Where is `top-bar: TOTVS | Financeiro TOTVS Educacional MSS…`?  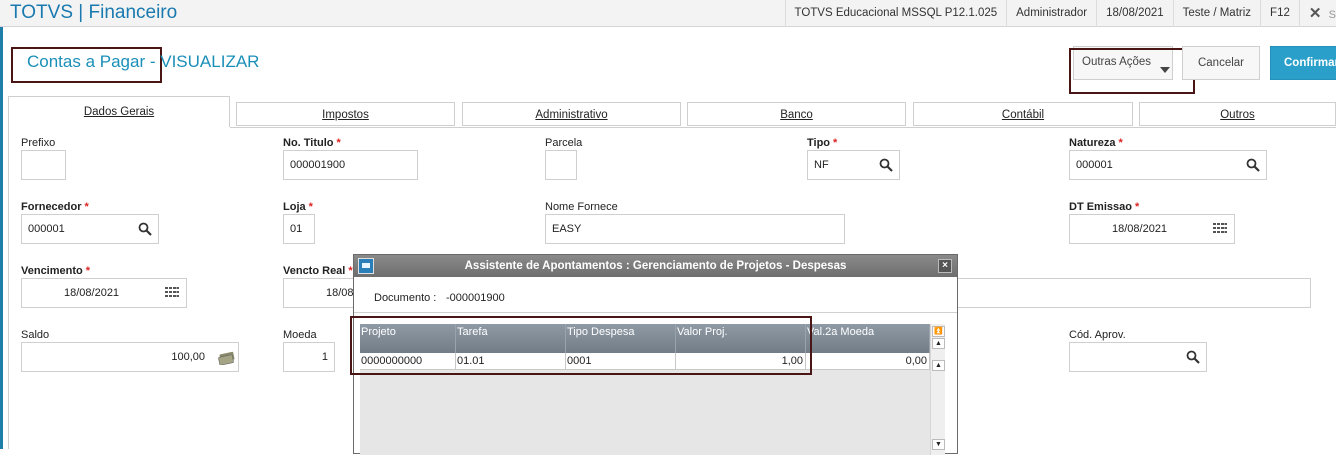
top-bar: TOTVS | Financeiro TOTVS Educacional MSS… is located at coordinates (668, 13).